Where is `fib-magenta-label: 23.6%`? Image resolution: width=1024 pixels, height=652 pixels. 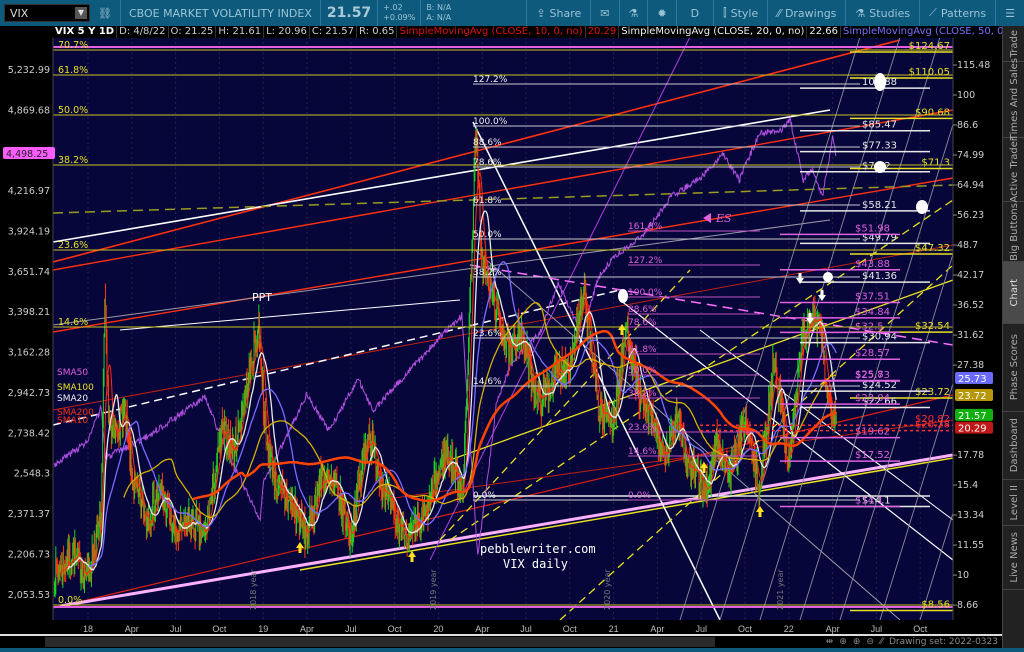 fib-magenta-label: 23.6% is located at coordinates (642, 428).